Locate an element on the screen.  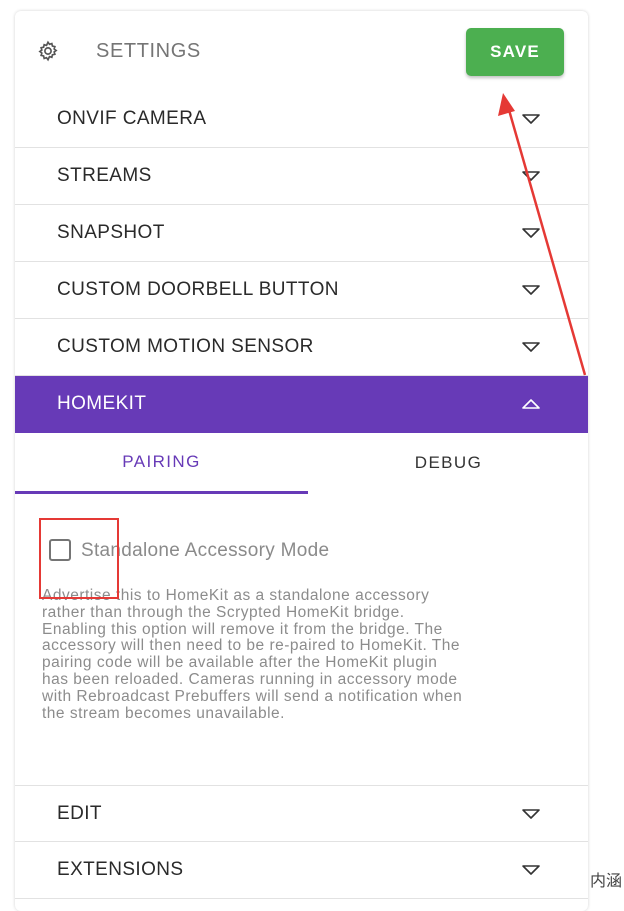
section-snapshot: SNAPSHOT is located at coordinates (301, 233).